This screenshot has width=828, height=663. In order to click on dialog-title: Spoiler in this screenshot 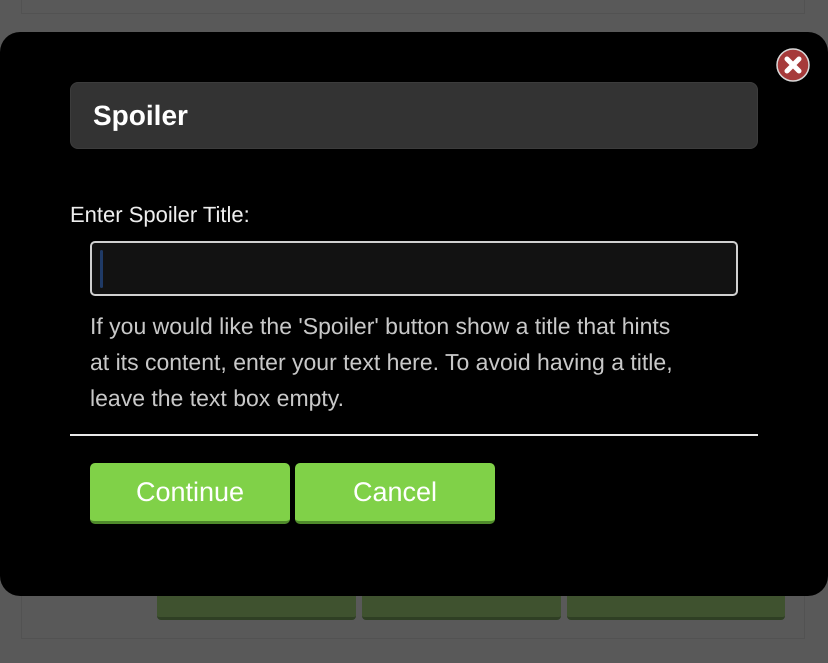, I will do `click(140, 116)`.